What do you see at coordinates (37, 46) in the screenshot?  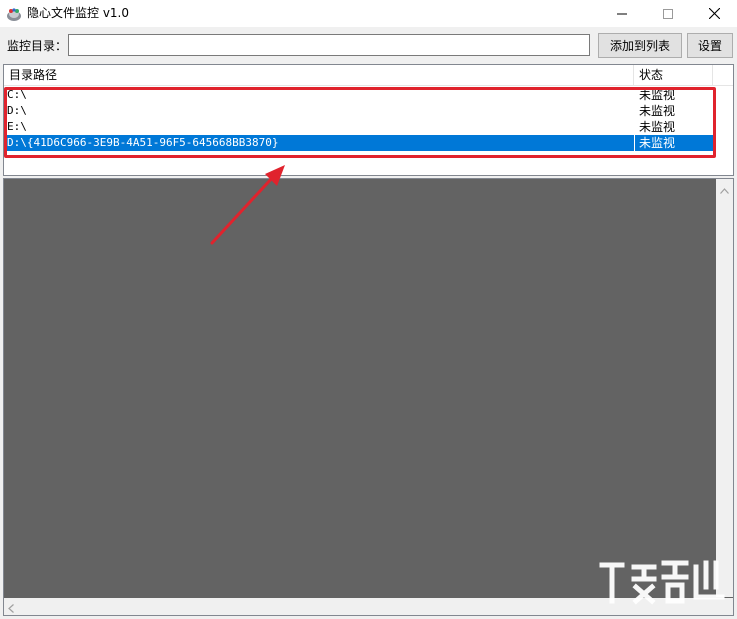 I see `monitor-dir-label: 监控目录：` at bounding box center [37, 46].